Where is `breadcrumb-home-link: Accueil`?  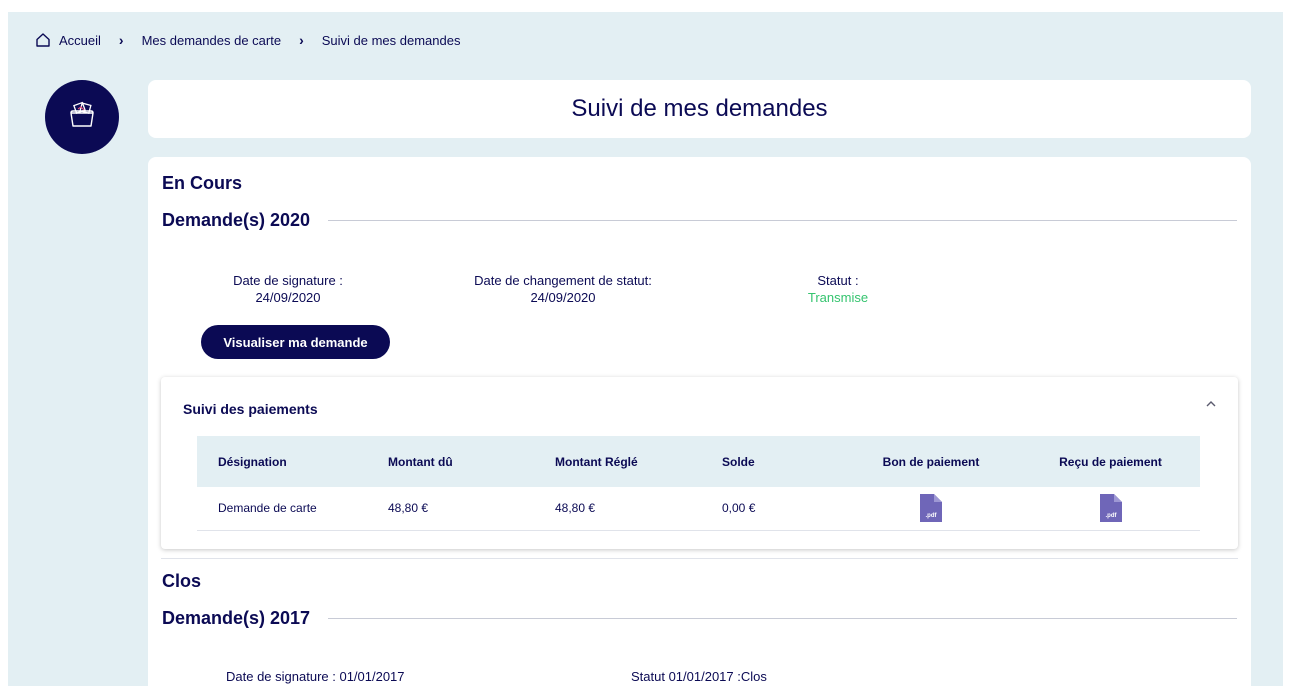
breadcrumb-home-link: Accueil is located at coordinates (80, 40).